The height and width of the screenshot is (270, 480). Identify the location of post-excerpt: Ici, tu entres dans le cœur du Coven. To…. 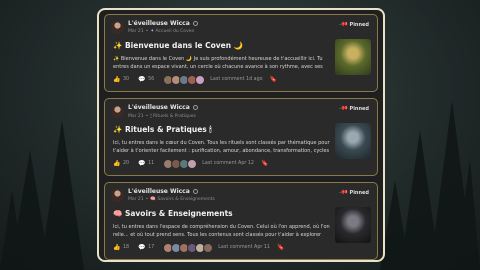
(222, 147).